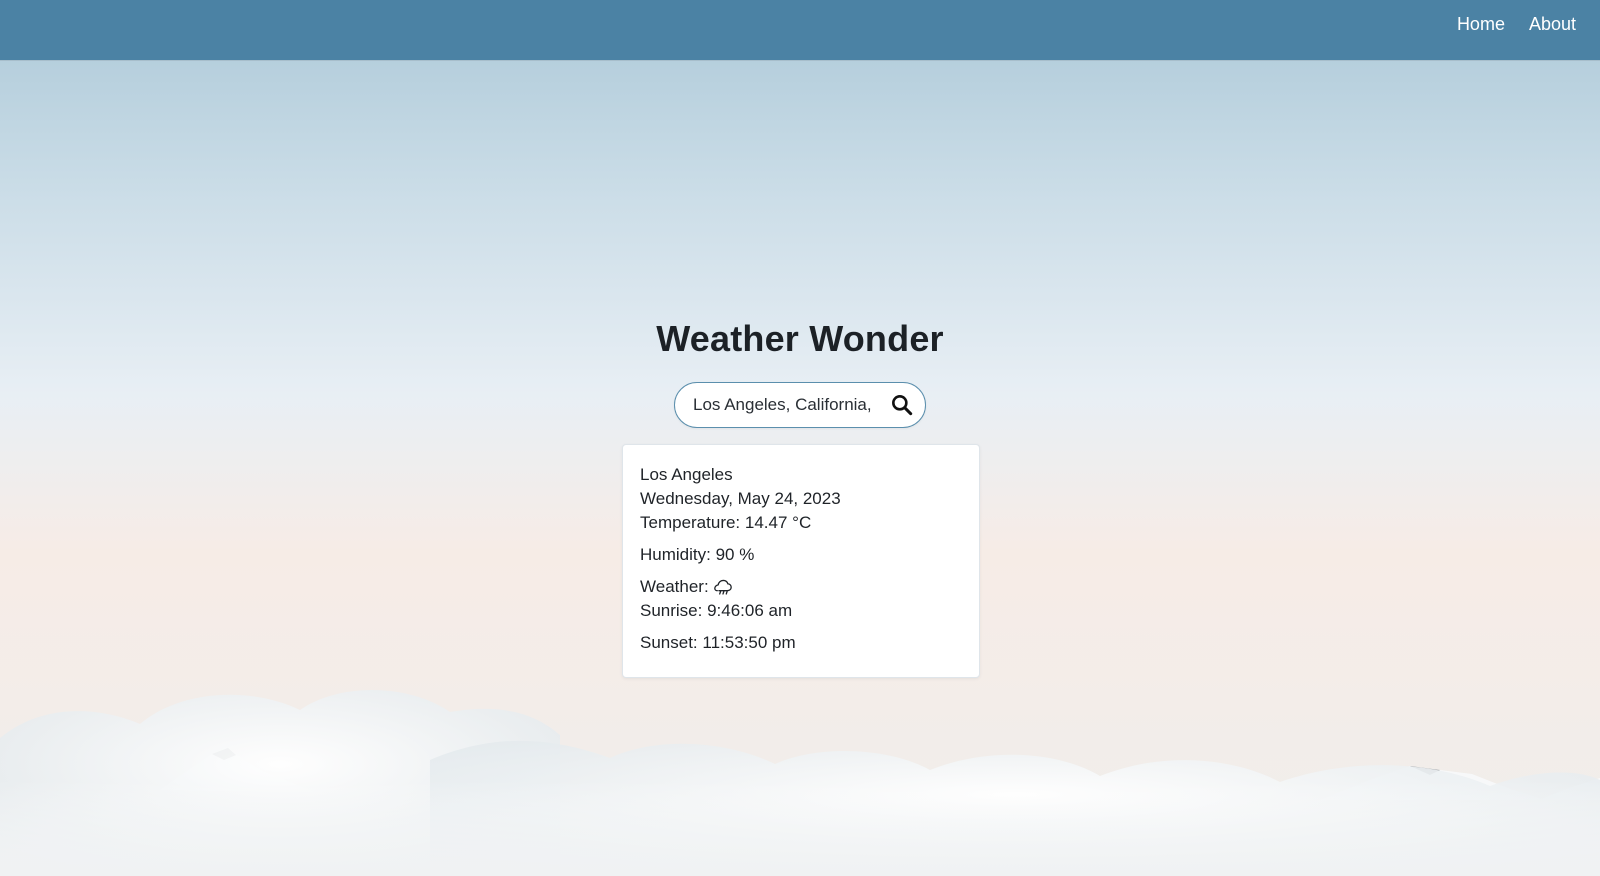  What do you see at coordinates (784, 405) in the screenshot?
I see `location-search-input` at bounding box center [784, 405].